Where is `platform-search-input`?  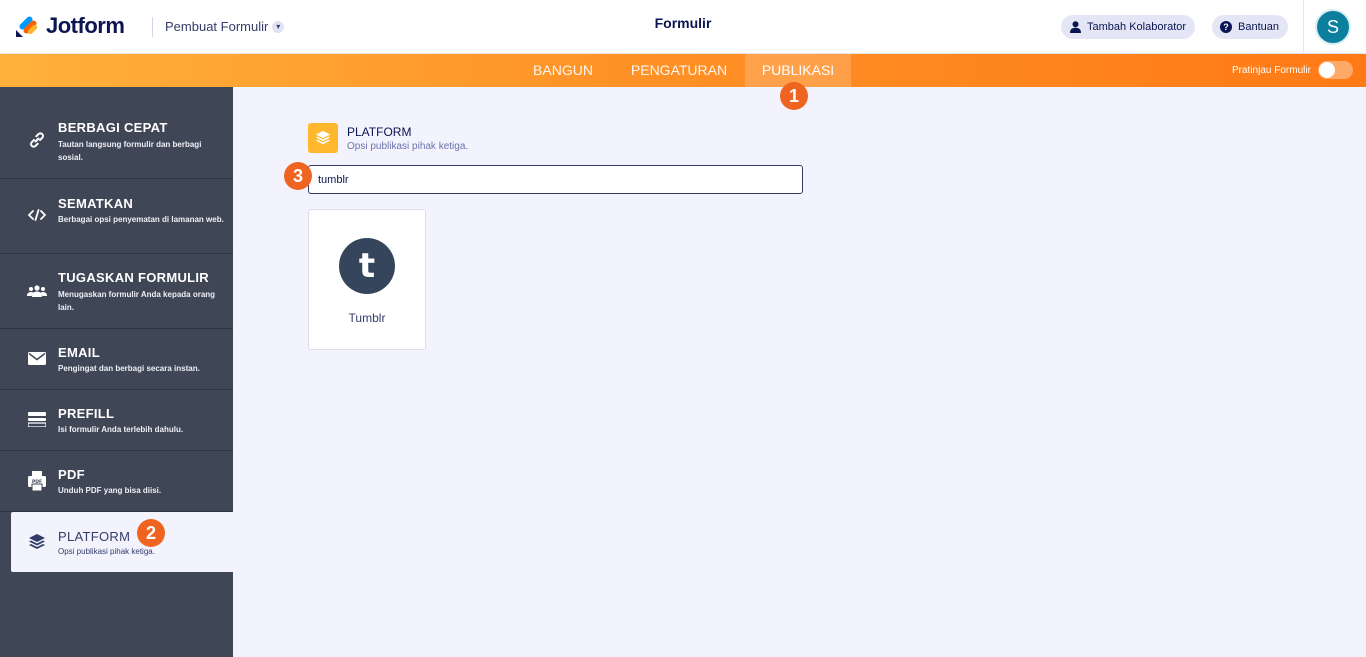
platform-search-input is located at coordinates (555, 179).